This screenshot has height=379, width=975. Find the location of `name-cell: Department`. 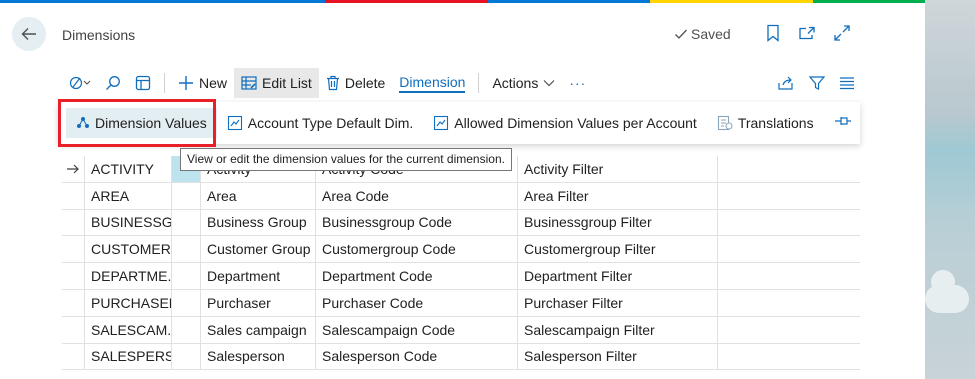

name-cell: Department is located at coordinates (258, 276).